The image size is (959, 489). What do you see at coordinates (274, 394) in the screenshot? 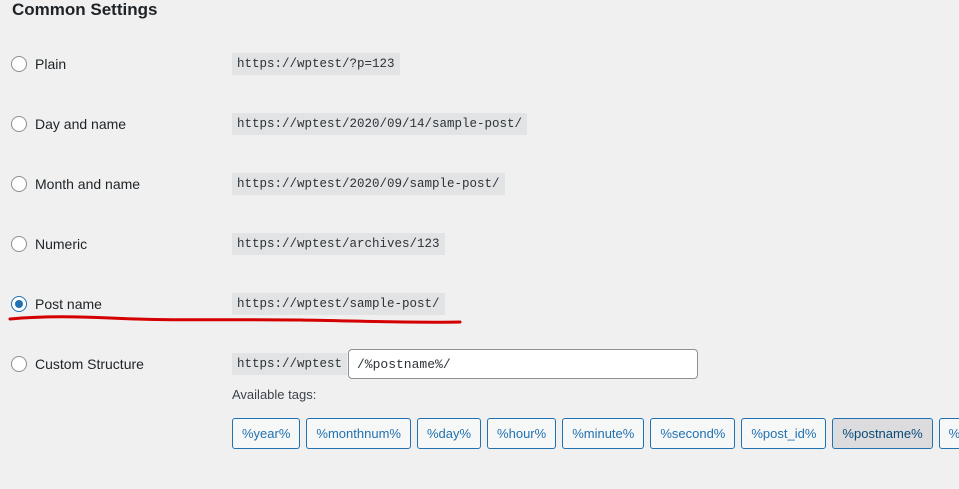
I see `available-tags-label: Available tags:` at bounding box center [274, 394].